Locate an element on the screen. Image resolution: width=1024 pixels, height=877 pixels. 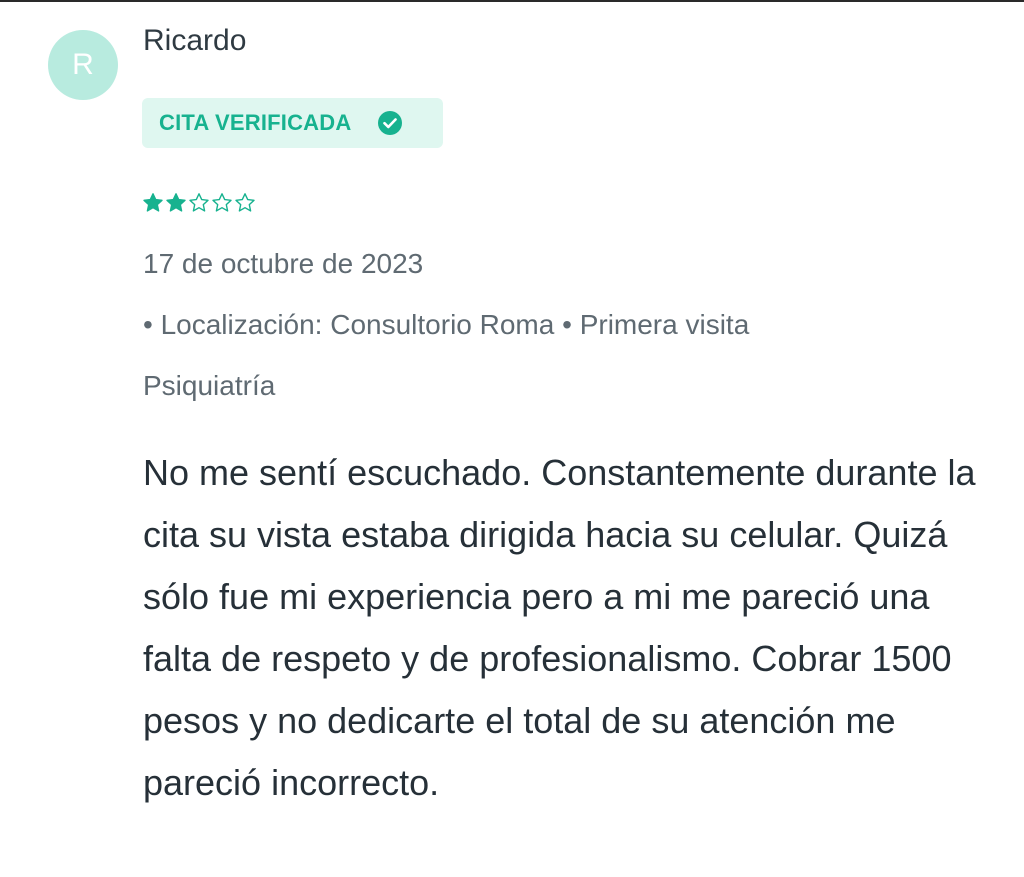
verified-badge: CITA VERIFICADA is located at coordinates (292, 123).